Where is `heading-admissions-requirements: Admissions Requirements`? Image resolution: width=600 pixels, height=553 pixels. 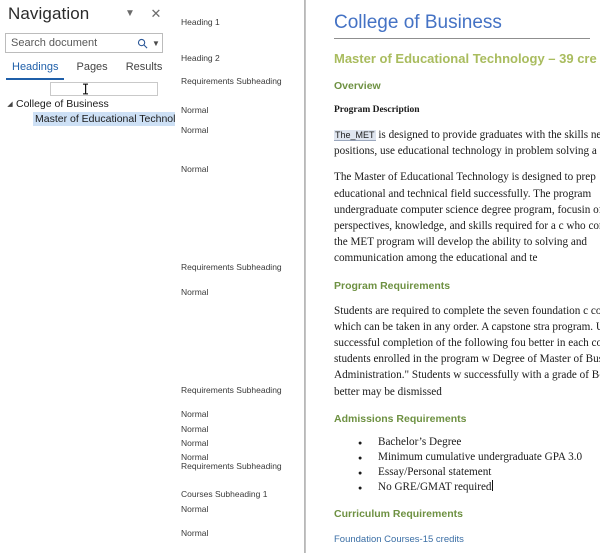
heading-admissions-requirements: Admissions Requirements is located at coordinates (400, 418).